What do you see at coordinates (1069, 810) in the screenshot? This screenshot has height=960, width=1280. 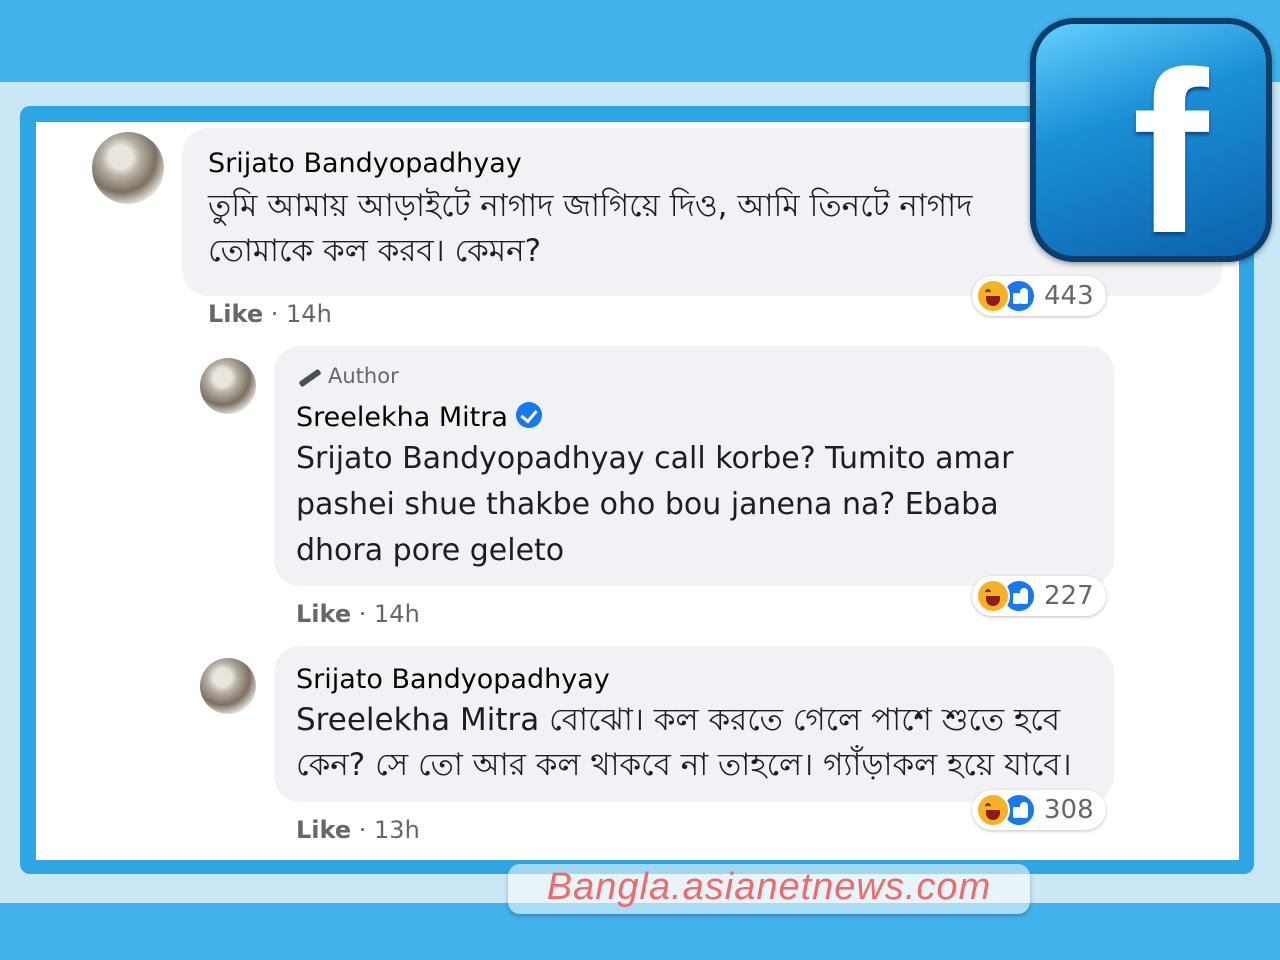 I see `reaction-count: 308` at bounding box center [1069, 810].